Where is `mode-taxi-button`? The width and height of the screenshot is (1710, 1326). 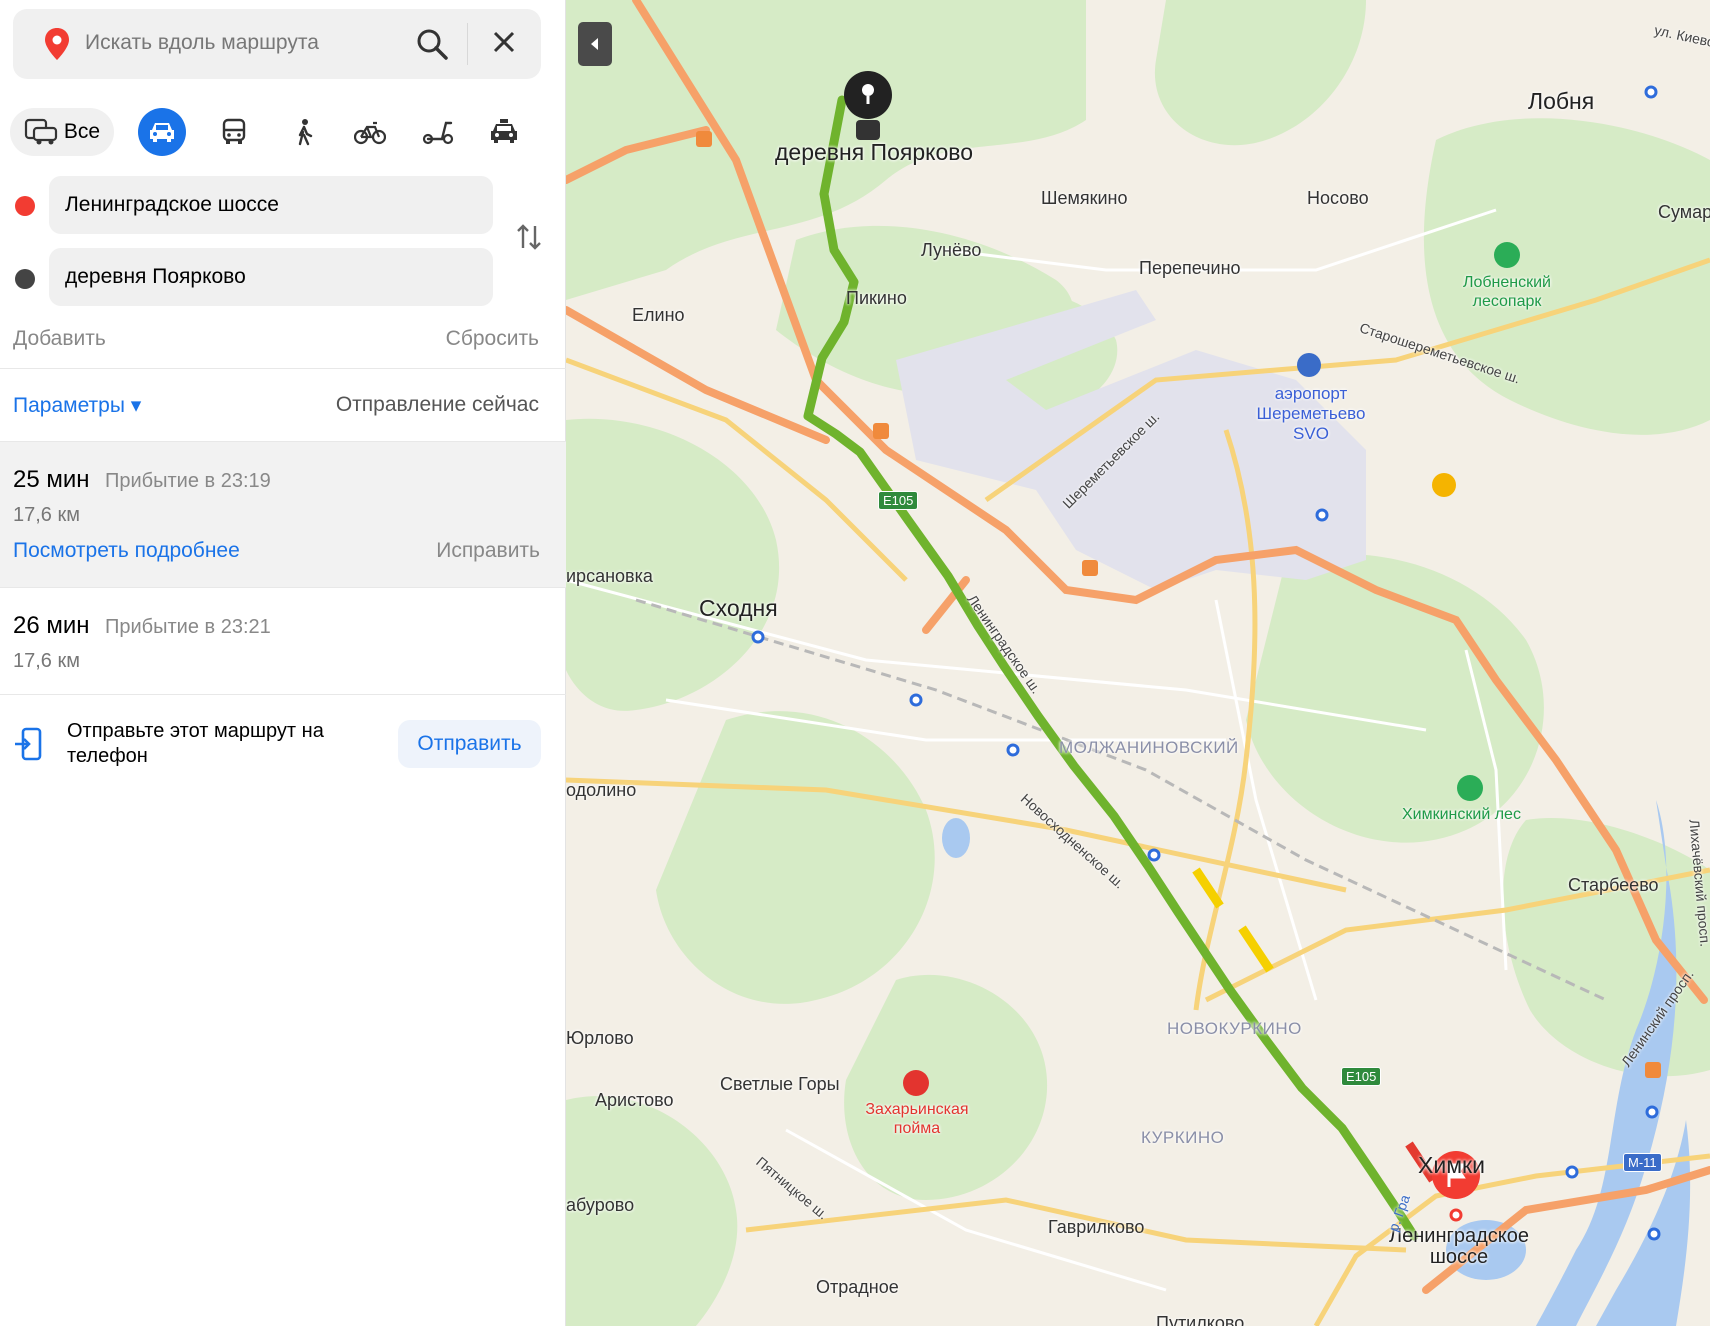
mode-taxi-button is located at coordinates (504, 132).